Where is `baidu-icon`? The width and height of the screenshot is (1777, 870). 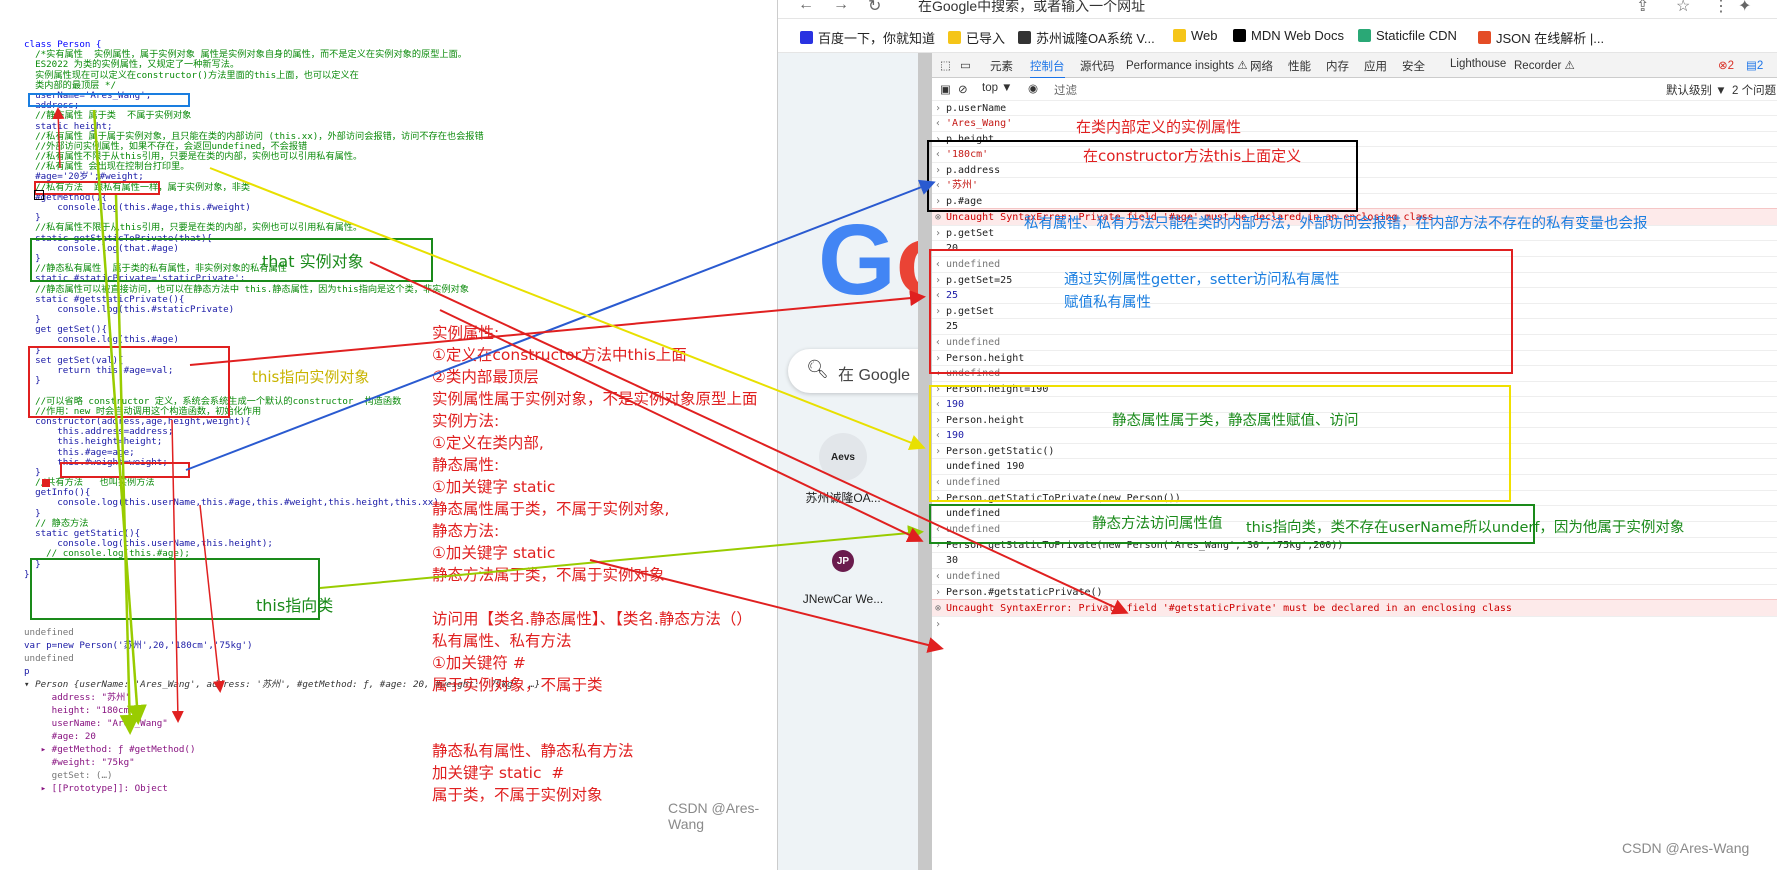
baidu-icon is located at coordinates (806, 37).